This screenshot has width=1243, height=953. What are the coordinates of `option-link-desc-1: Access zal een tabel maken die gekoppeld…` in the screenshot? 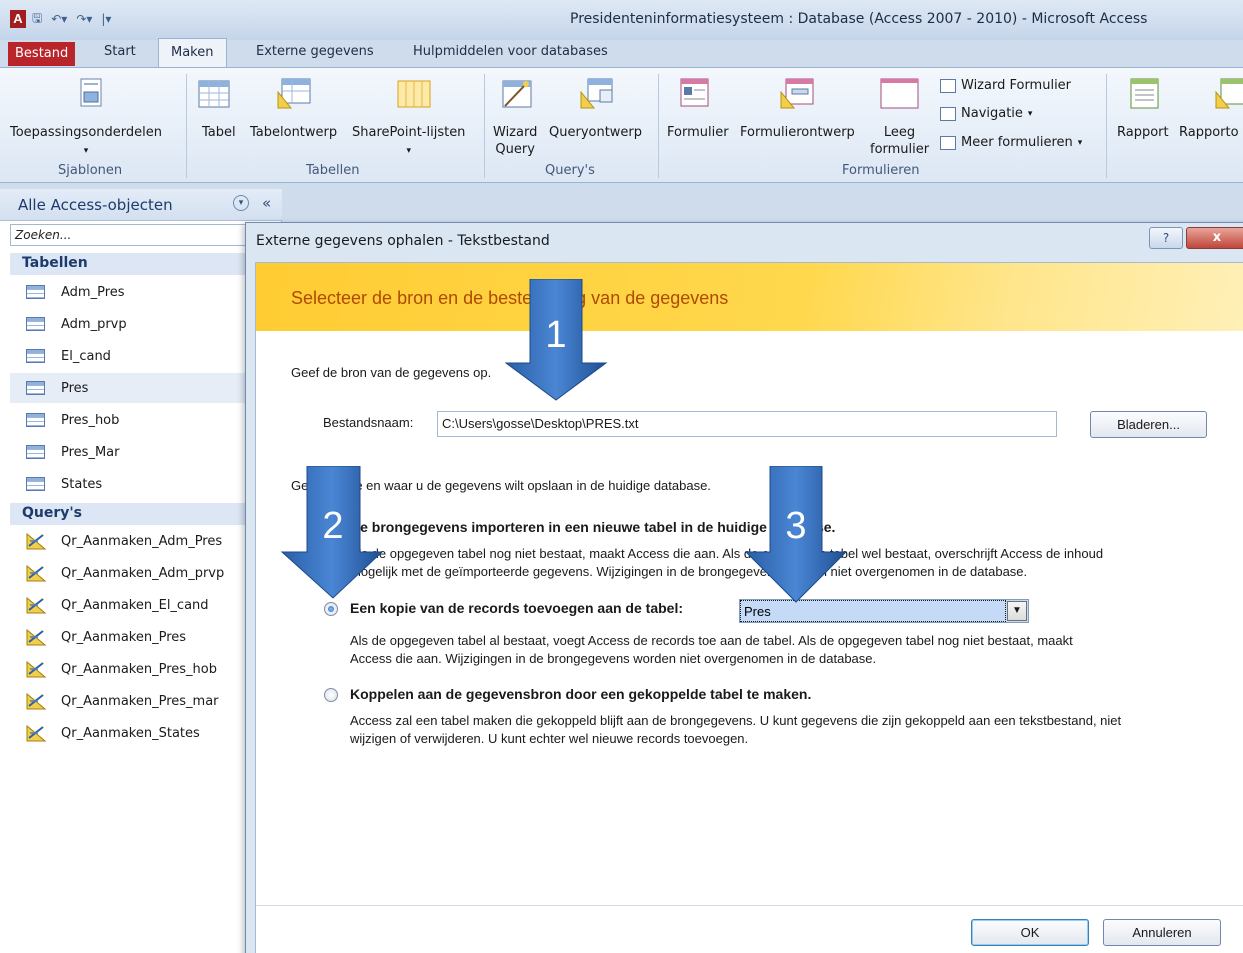 It's located at (736, 720).